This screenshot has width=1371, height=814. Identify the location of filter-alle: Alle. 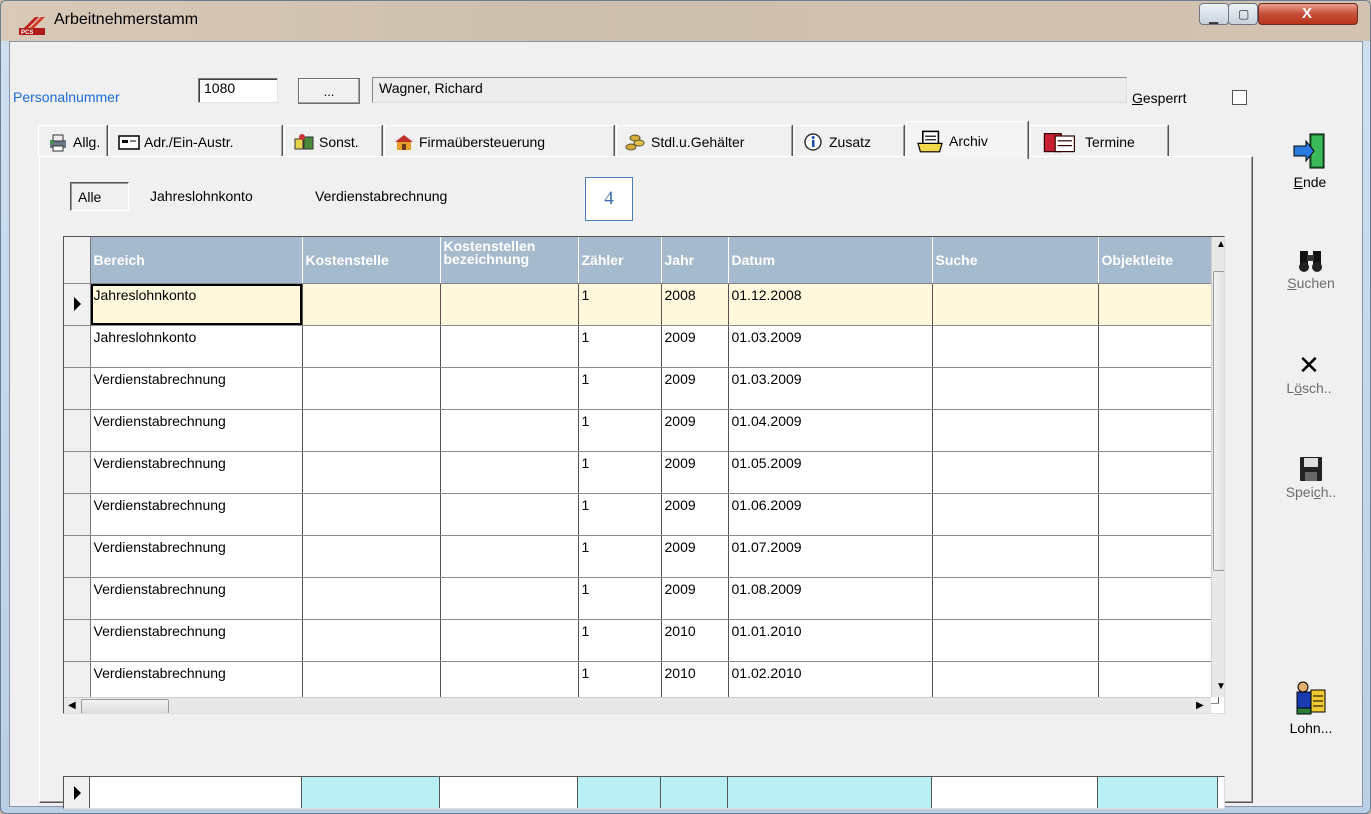
(99, 196).